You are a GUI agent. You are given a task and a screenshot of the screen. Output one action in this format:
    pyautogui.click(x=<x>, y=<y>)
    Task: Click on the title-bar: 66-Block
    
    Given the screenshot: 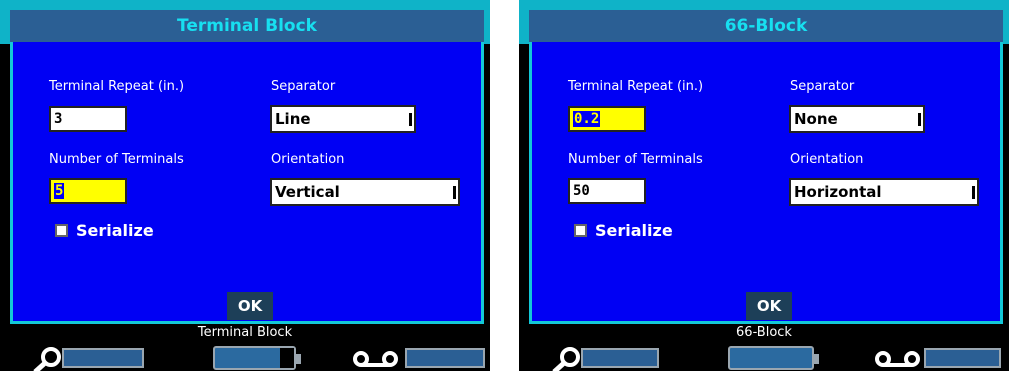 What is the action you would take?
    pyautogui.click(x=764, y=22)
    